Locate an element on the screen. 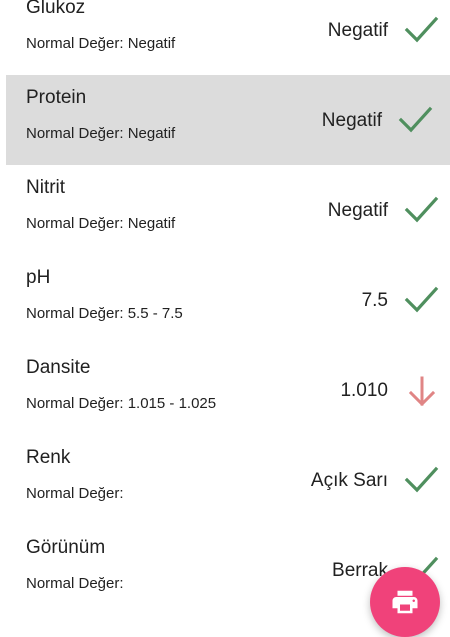 The height and width of the screenshot is (637, 450). result-row-glukoz: Glukoz Normal Değer: Negatif Negatif is located at coordinates (225, 37).